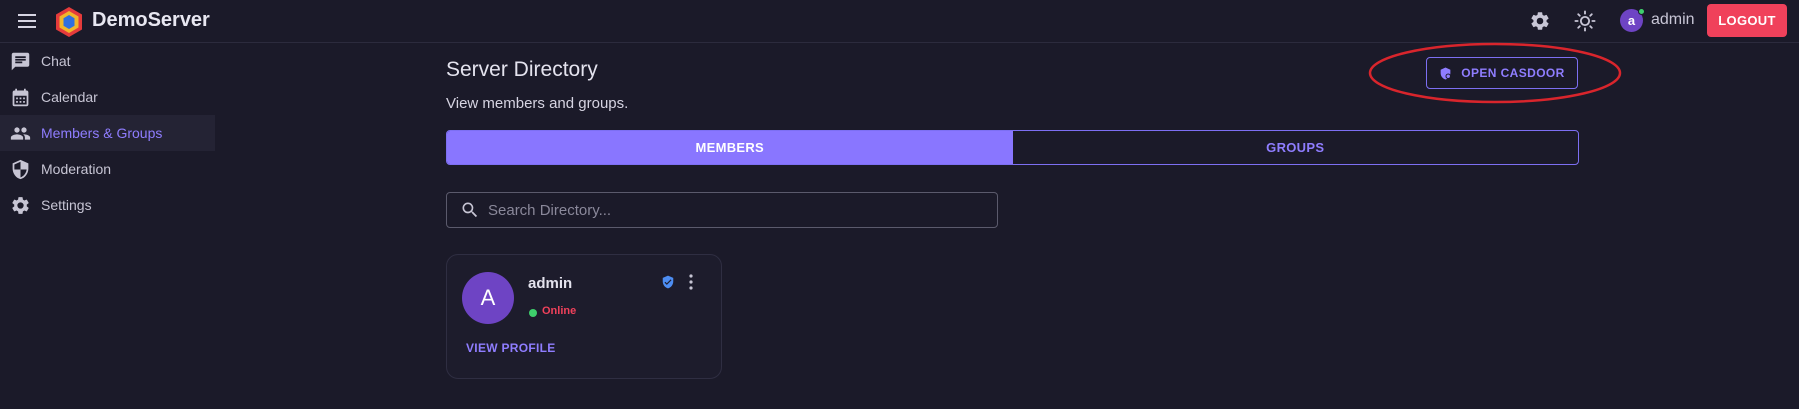  I want to click on search-icon, so click(470, 210).